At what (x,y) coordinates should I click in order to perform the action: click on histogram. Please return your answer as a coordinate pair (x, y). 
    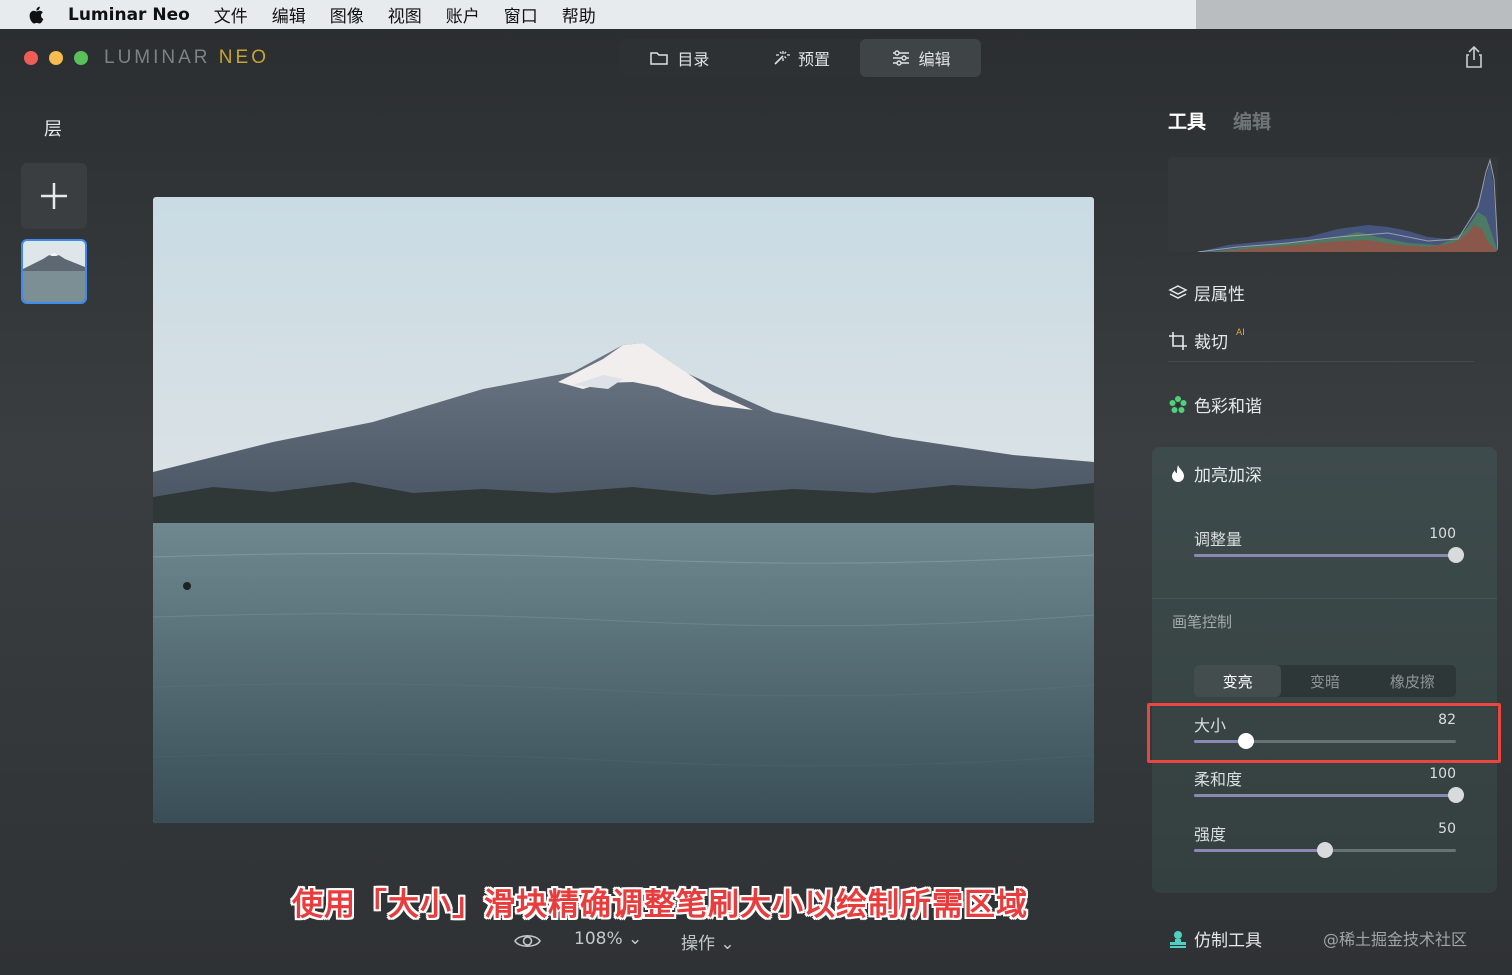
    Looking at the image, I should click on (1333, 204).